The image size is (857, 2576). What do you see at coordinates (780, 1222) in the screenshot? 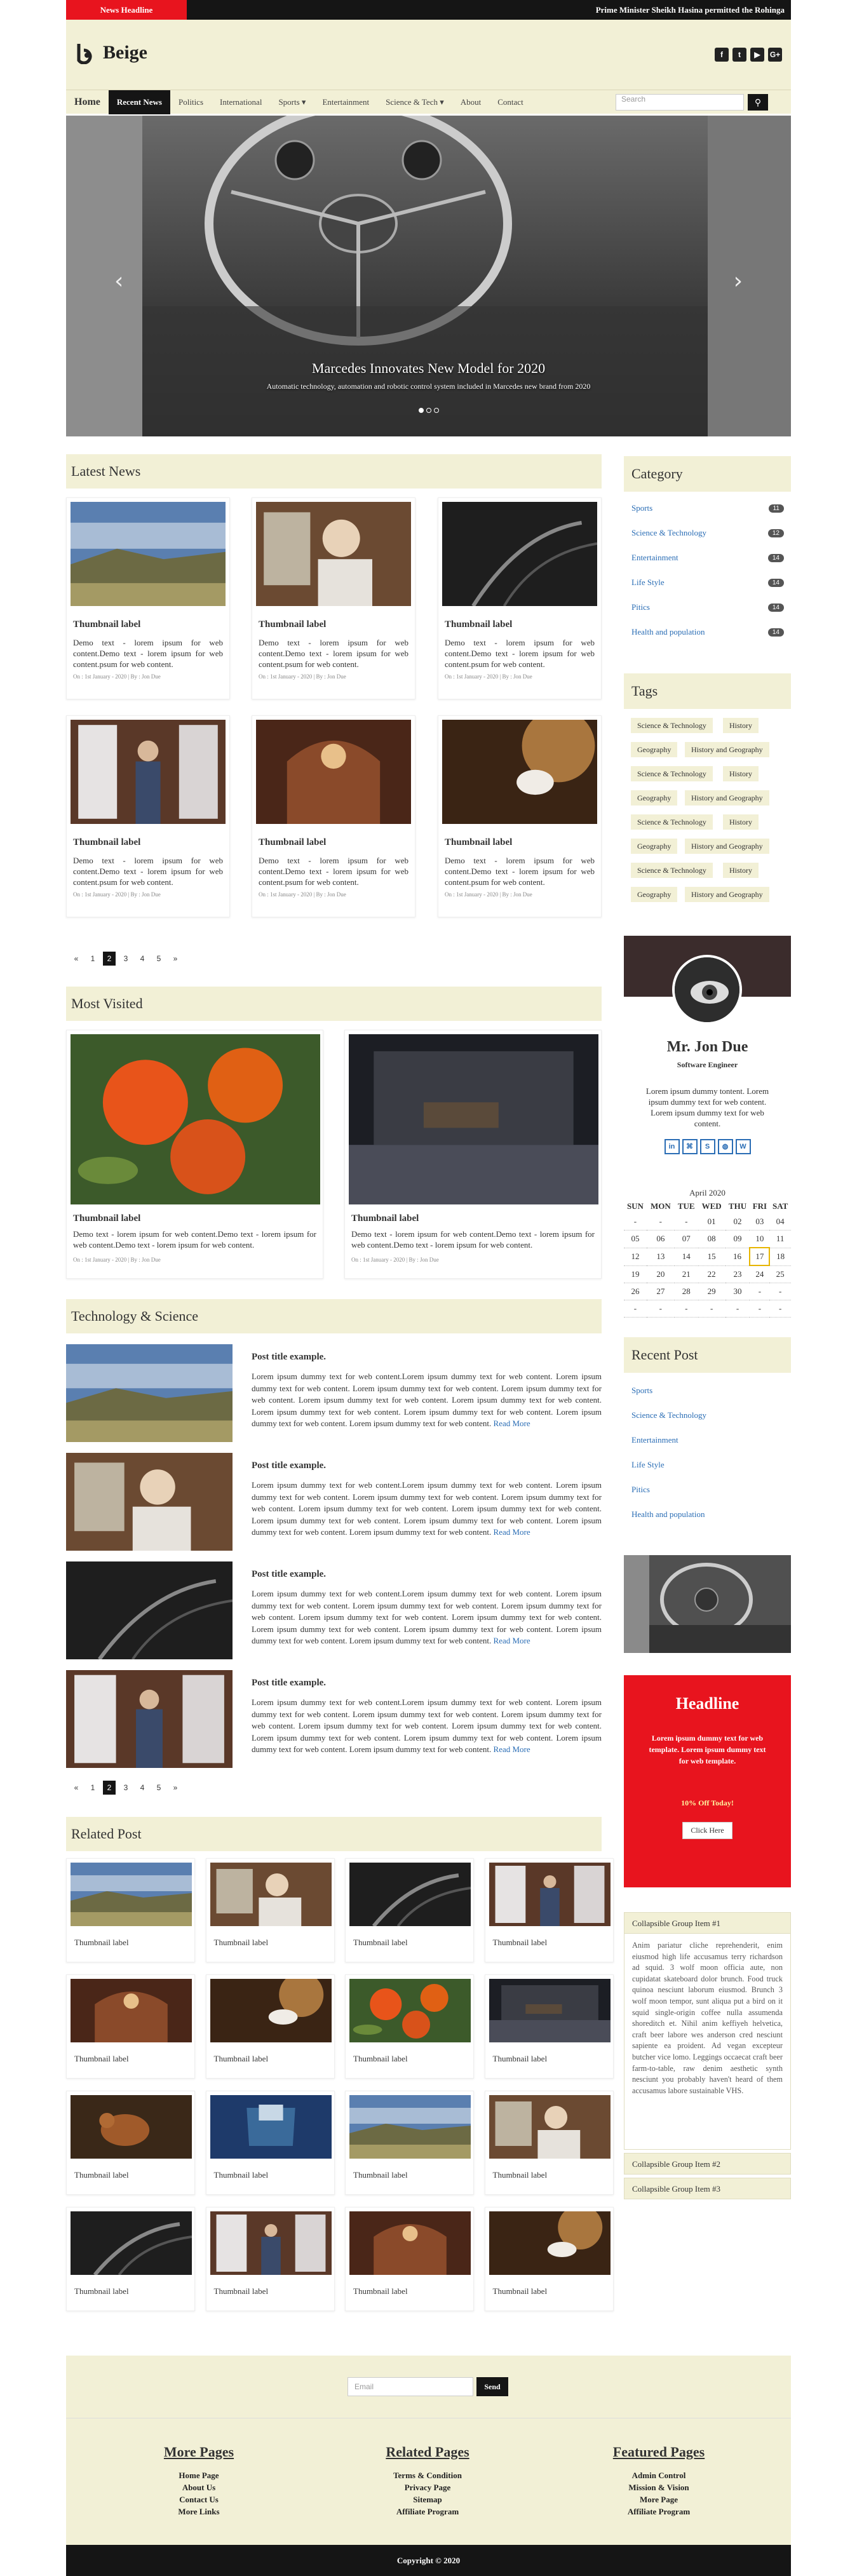
I see `calendar-day: 04` at bounding box center [780, 1222].